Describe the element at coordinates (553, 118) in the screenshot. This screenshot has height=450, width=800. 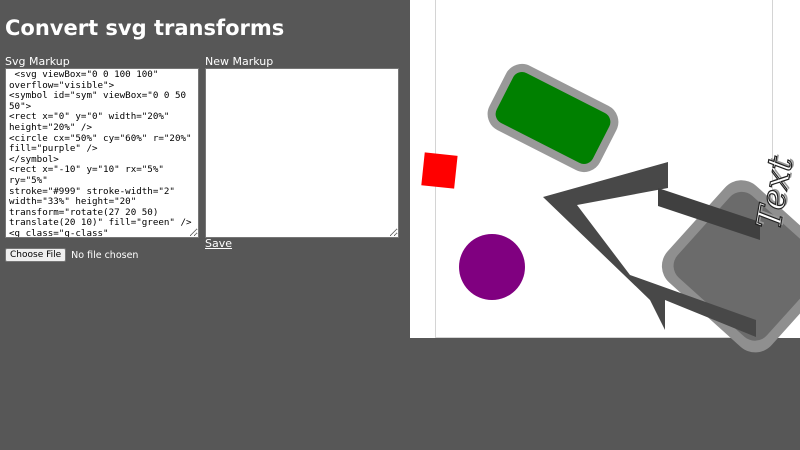
I see `green-rounded-rect` at that location.